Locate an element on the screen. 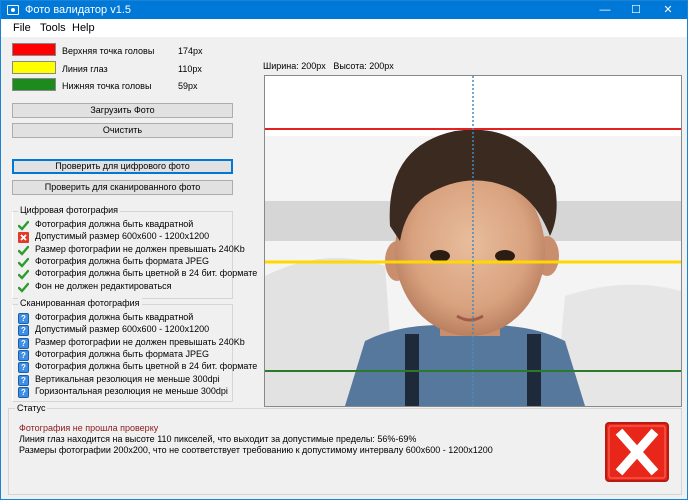 The height and width of the screenshot is (500, 688). minimize-button: — is located at coordinates (605, 10).